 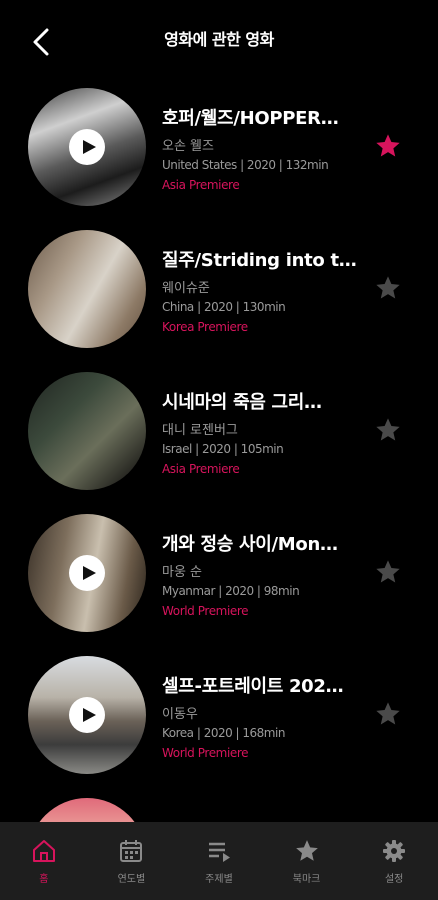 I want to click on tab-settings: 설정, so click(x=394, y=861).